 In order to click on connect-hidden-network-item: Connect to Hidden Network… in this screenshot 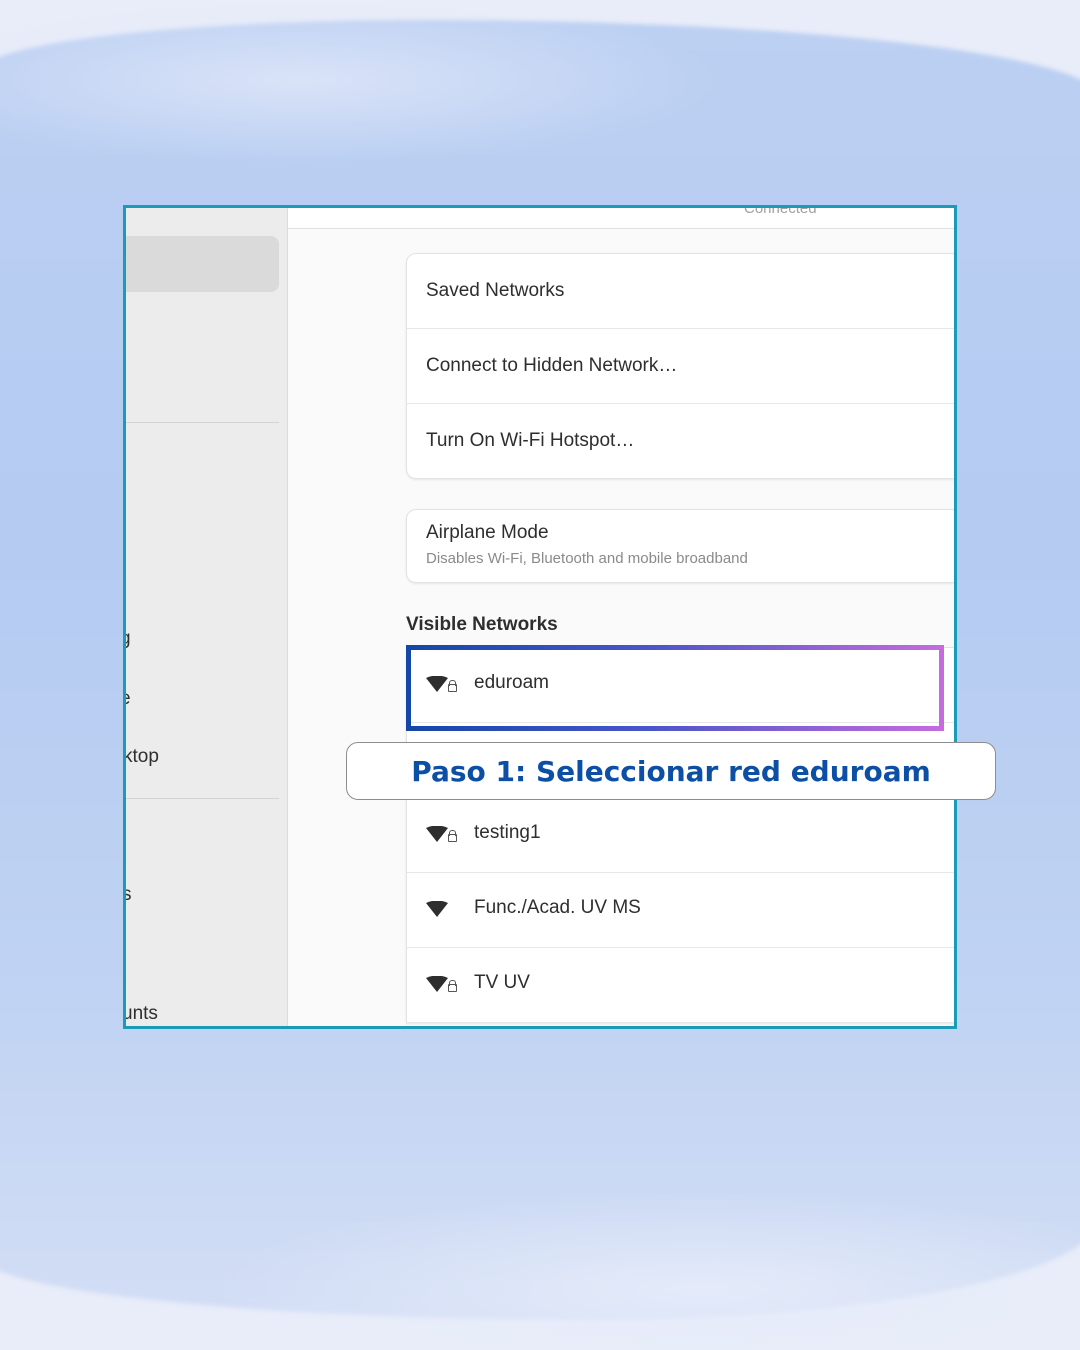, I will do `click(680, 366)`.